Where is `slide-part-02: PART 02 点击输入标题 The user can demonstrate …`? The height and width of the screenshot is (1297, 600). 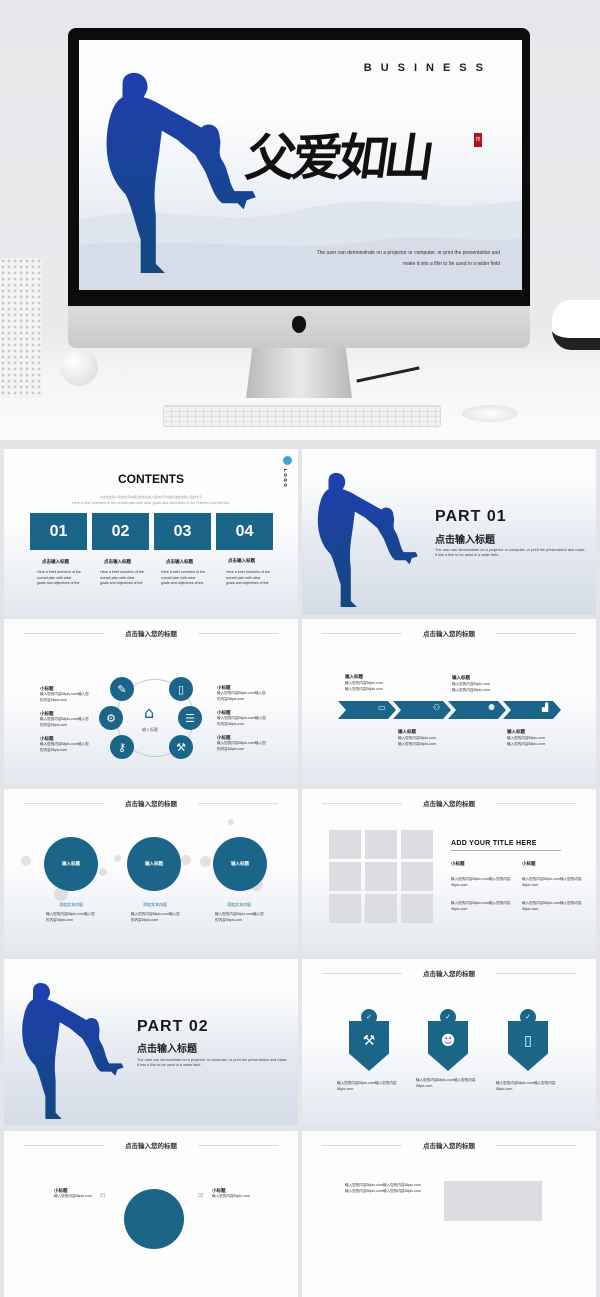
slide-part-02: PART 02 点击输入标题 The user can demonstrate … is located at coordinates (151, 1042).